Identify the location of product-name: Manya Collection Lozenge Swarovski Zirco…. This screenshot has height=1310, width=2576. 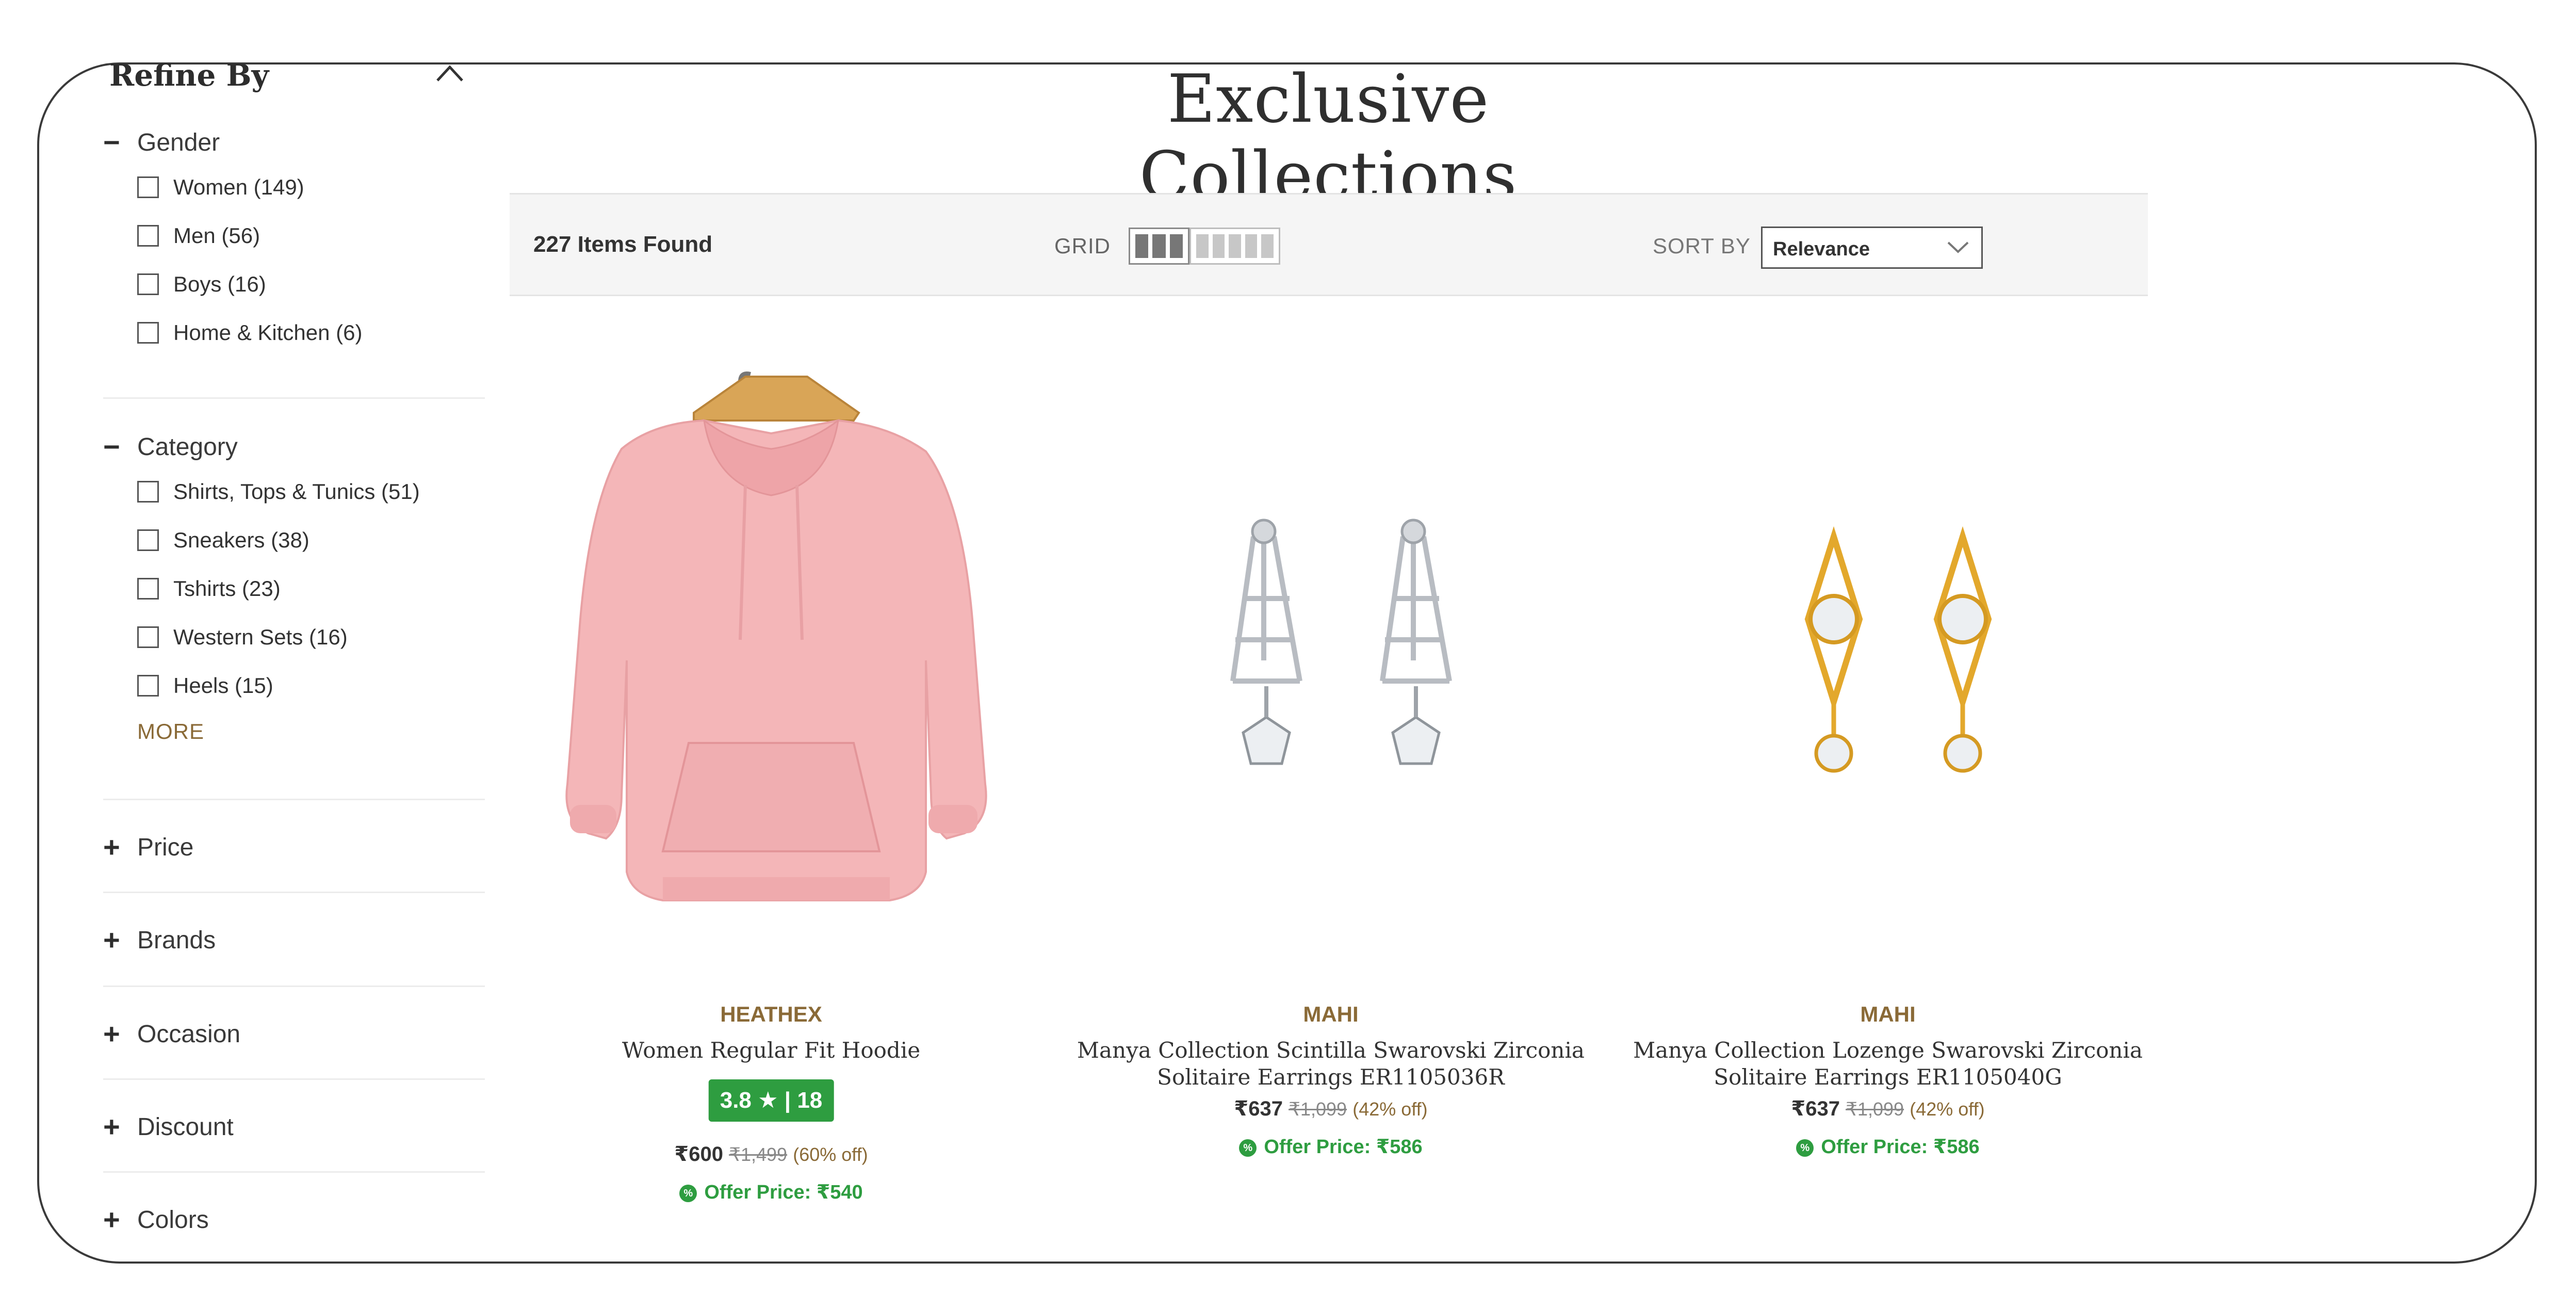
(1888, 1064).